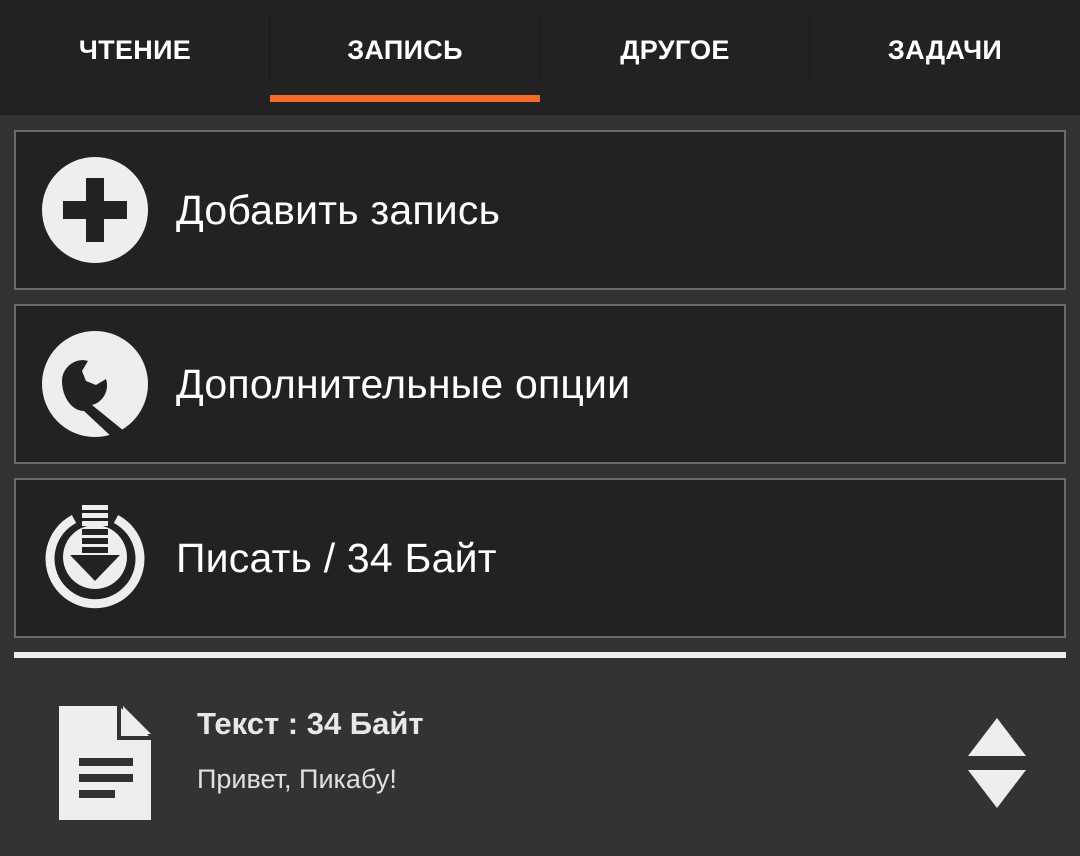 This screenshot has height=856, width=1080. Describe the element at coordinates (135, 50) in the screenshot. I see `tab-read-label: ЧТЕНИЕ` at that location.